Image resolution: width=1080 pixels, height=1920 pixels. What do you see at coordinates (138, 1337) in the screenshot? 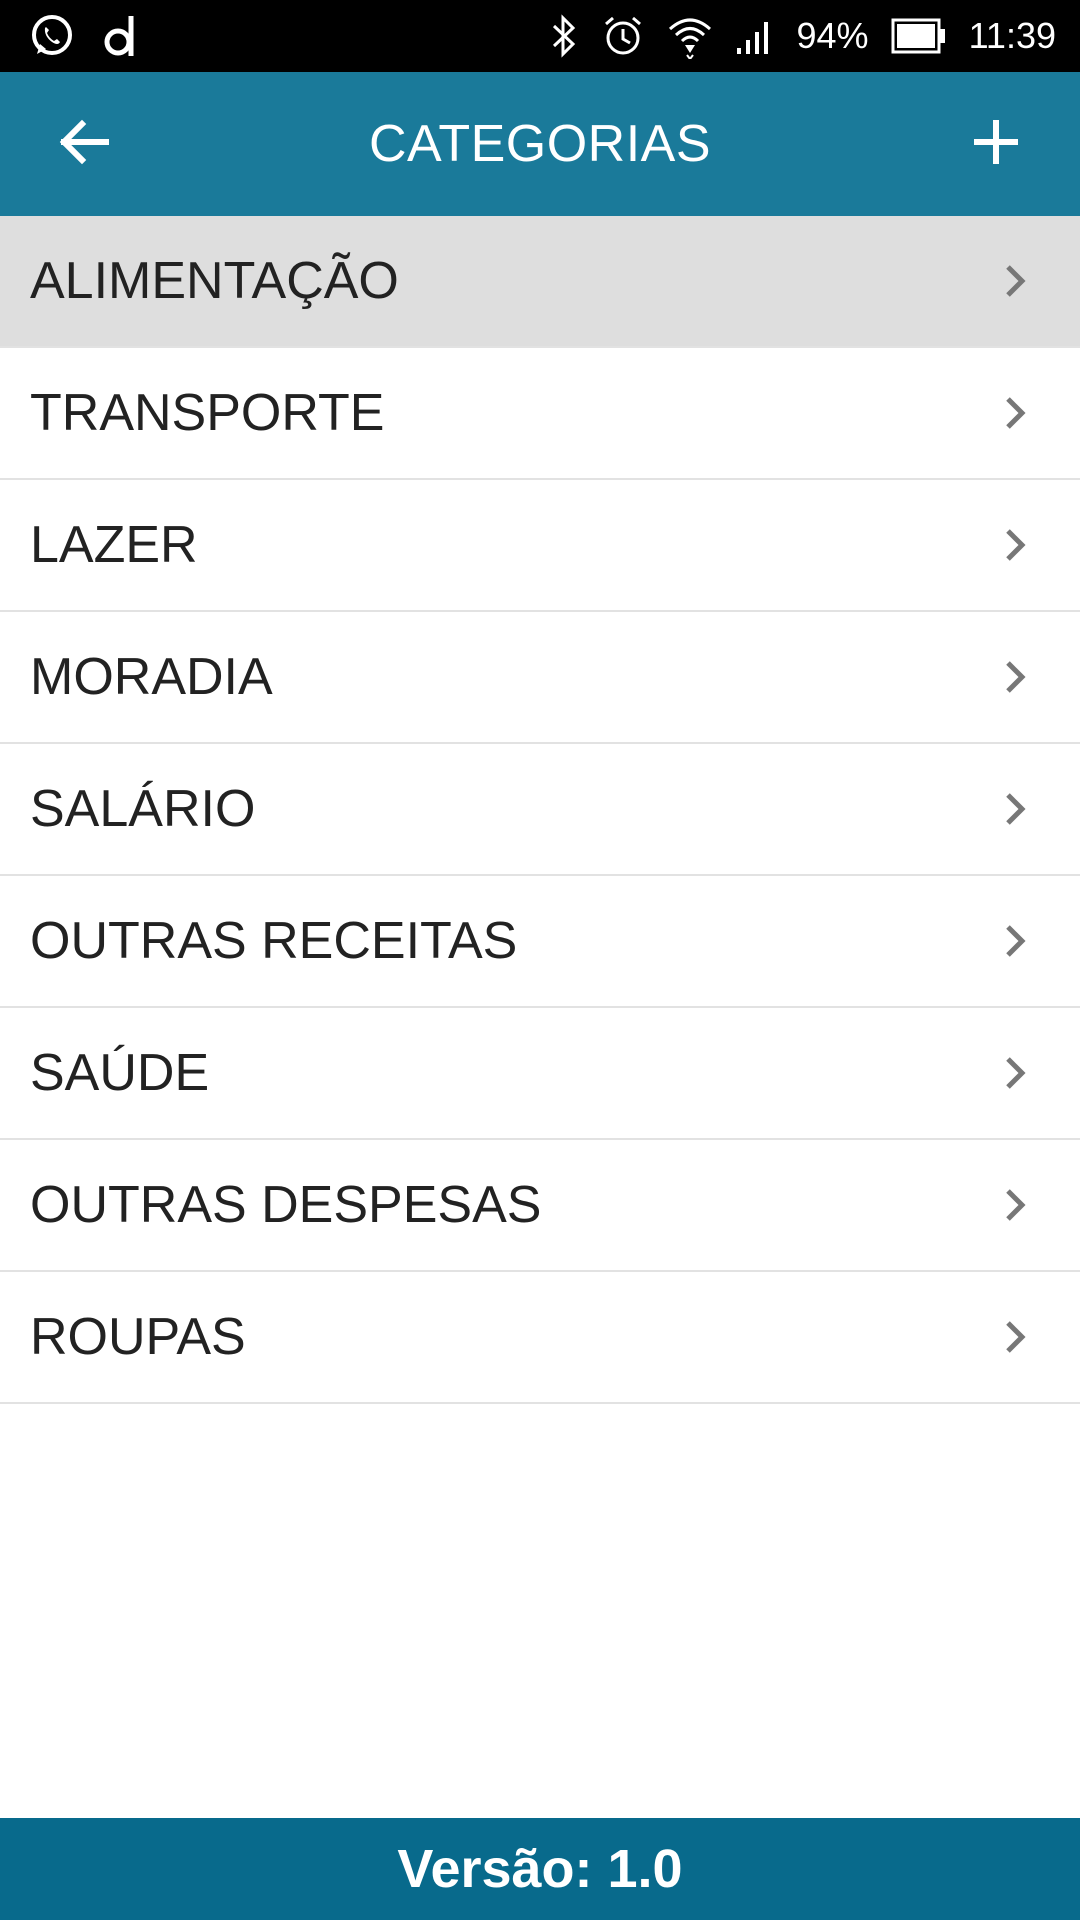
I see `category-label: ROUPAS` at bounding box center [138, 1337].